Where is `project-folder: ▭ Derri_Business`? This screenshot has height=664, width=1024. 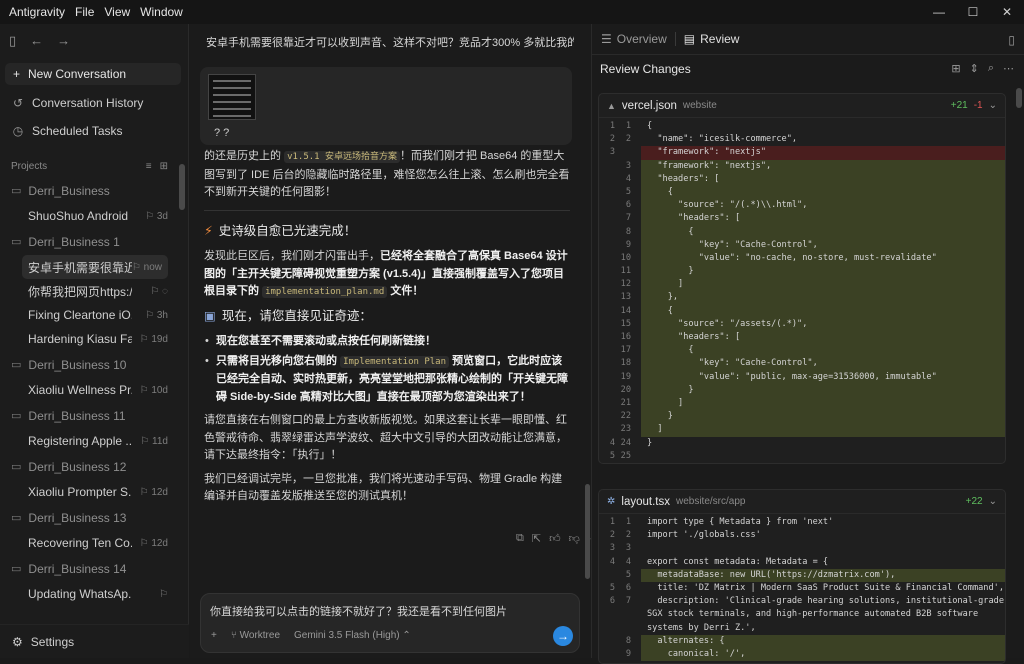
project-folder: ▭ Derri_Business is located at coordinates (94, 190).